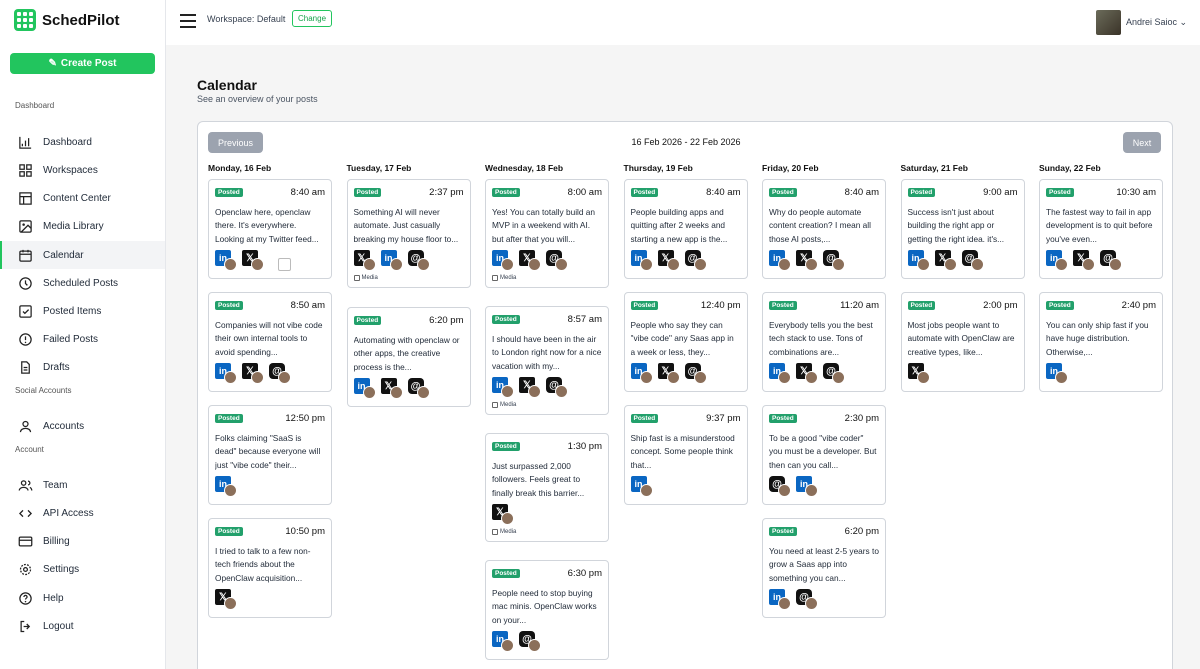 This screenshot has height=669, width=1200. Describe the element at coordinates (82, 598) in the screenshot. I see `sidebar-item-help: Help` at that location.